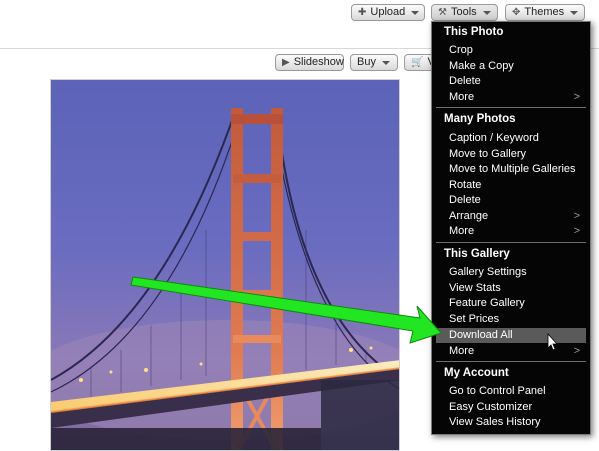 The image size is (599, 451). What do you see at coordinates (511, 231) in the screenshot?
I see `menu-item-more-many: More >` at bounding box center [511, 231].